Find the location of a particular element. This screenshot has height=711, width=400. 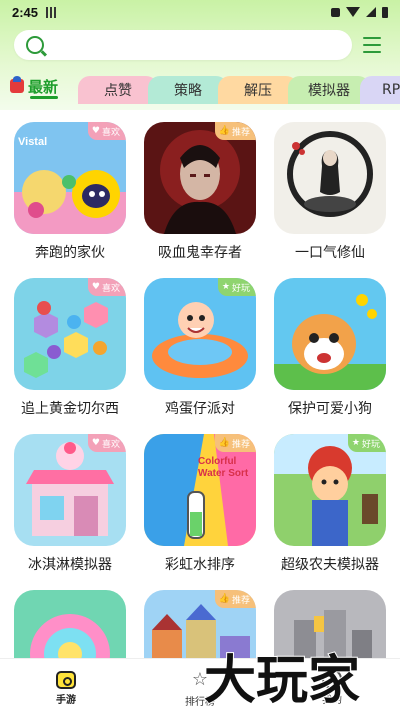

game-card: 一口气修仙 is located at coordinates (330, 191).